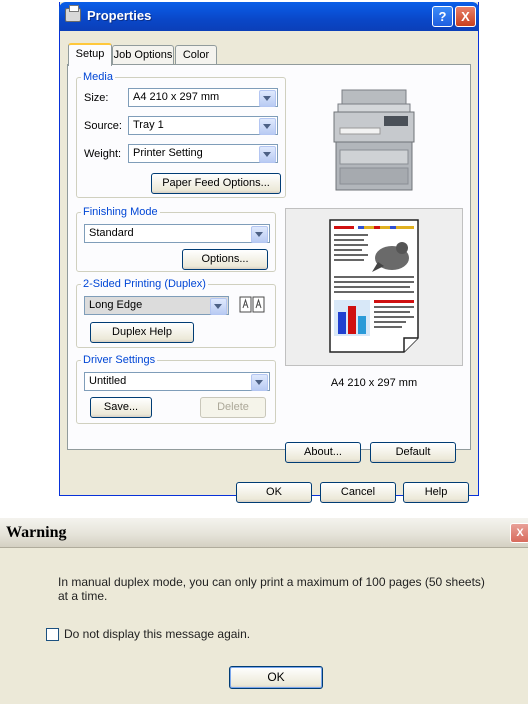  I want to click on duplex-select: Long Edge, so click(156, 305).